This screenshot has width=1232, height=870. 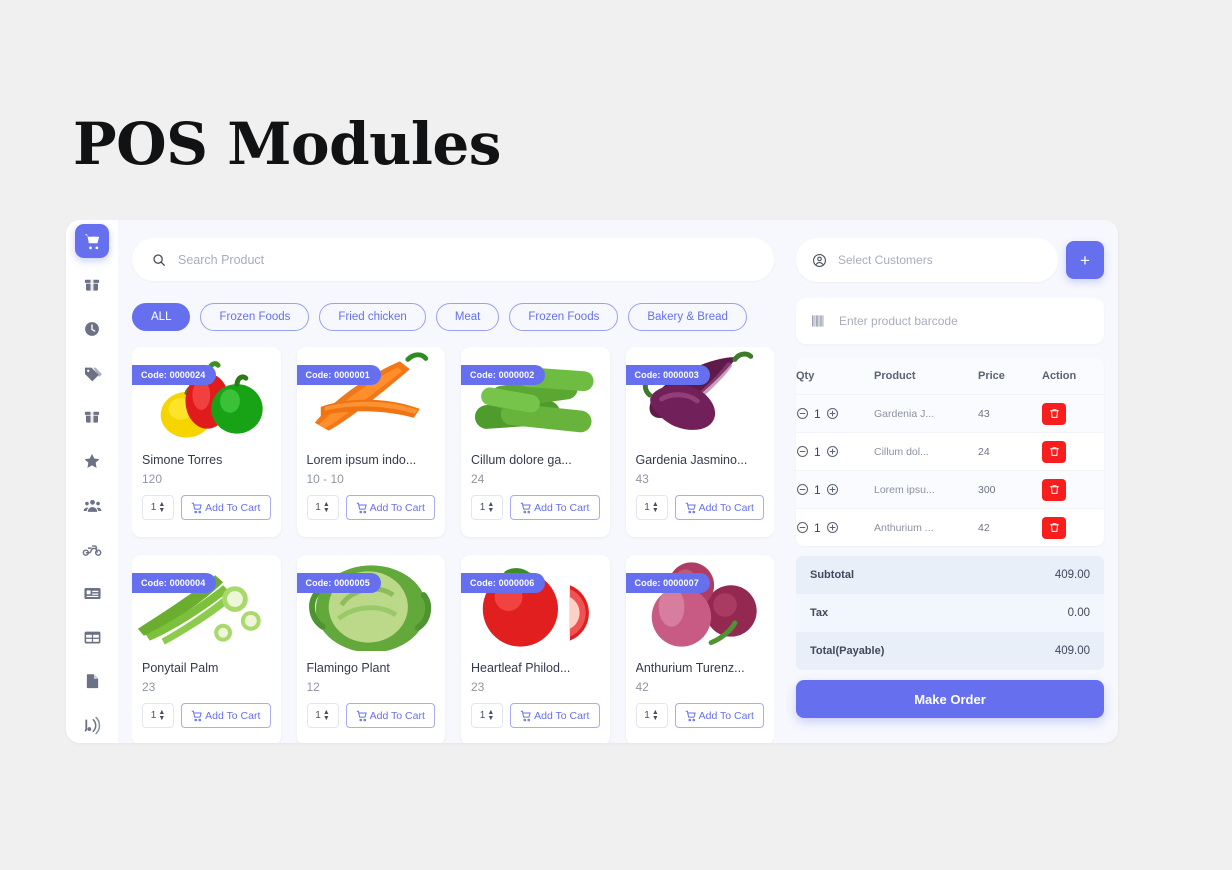 I want to click on search-bar, so click(x=453, y=260).